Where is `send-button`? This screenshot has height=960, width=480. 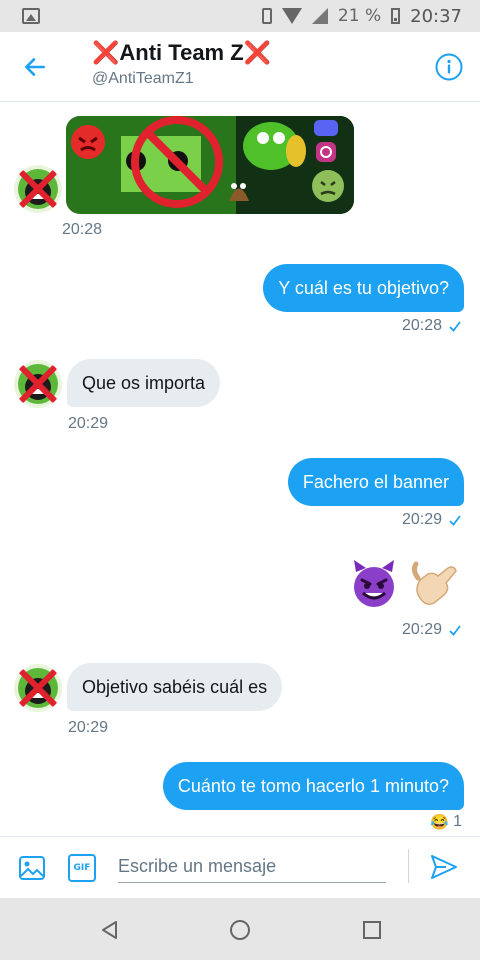
send-button is located at coordinates (444, 867).